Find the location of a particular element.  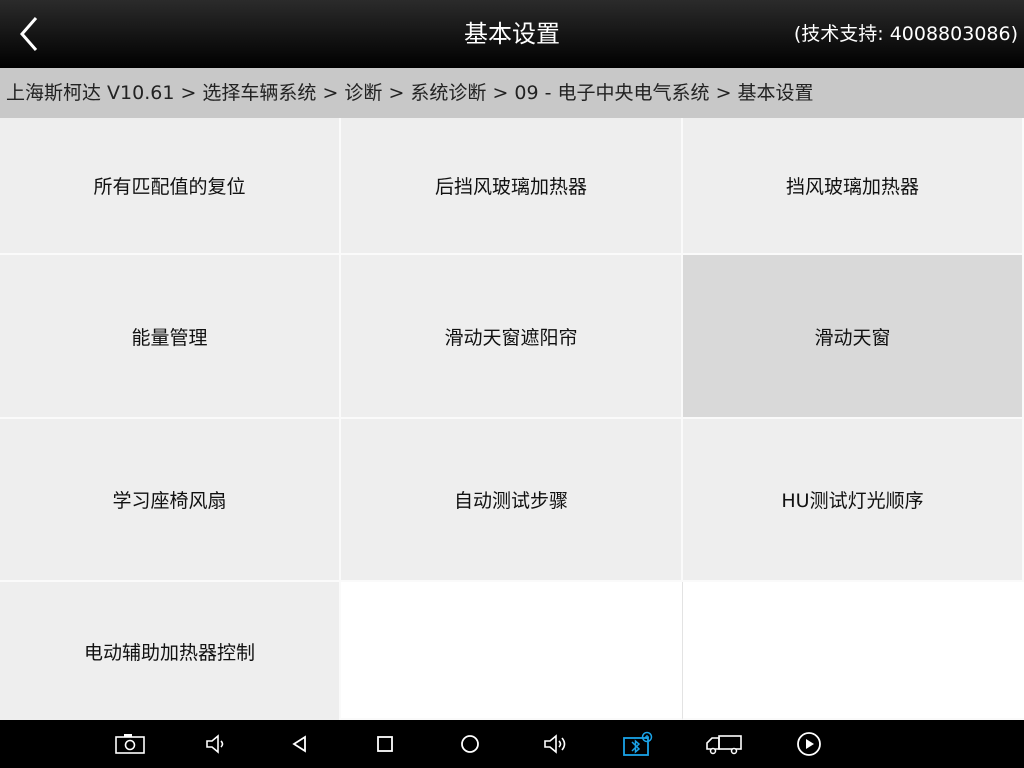

screenshot-icon is located at coordinates (130, 744).